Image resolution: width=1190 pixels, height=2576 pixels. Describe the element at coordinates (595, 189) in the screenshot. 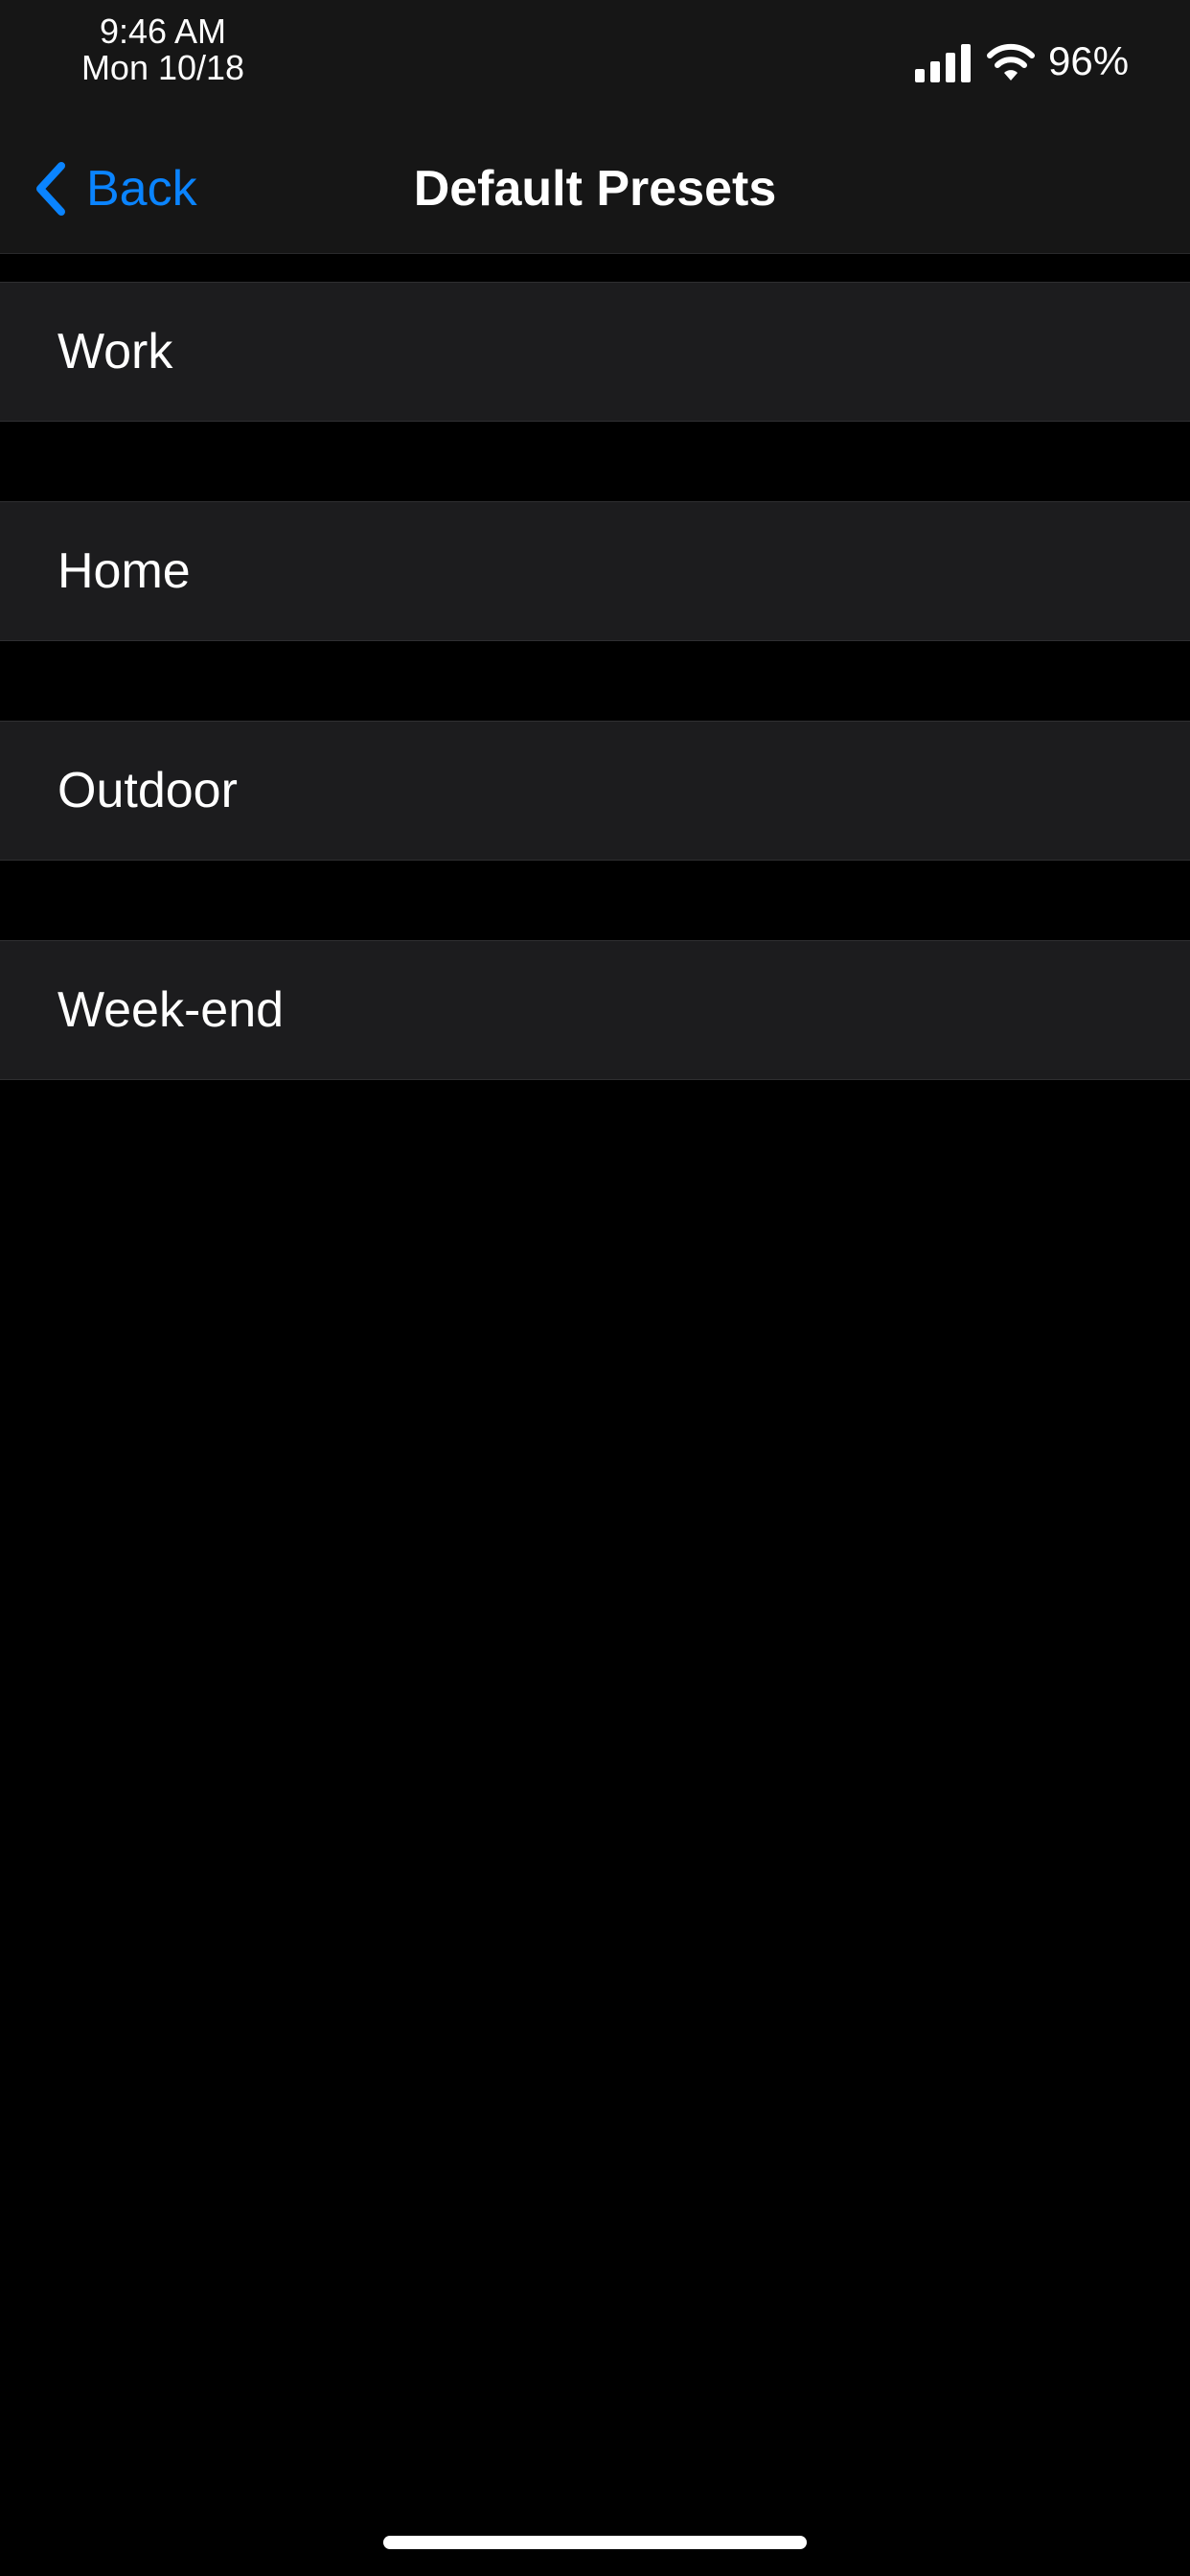

I see `page-title: Default Presets` at that location.